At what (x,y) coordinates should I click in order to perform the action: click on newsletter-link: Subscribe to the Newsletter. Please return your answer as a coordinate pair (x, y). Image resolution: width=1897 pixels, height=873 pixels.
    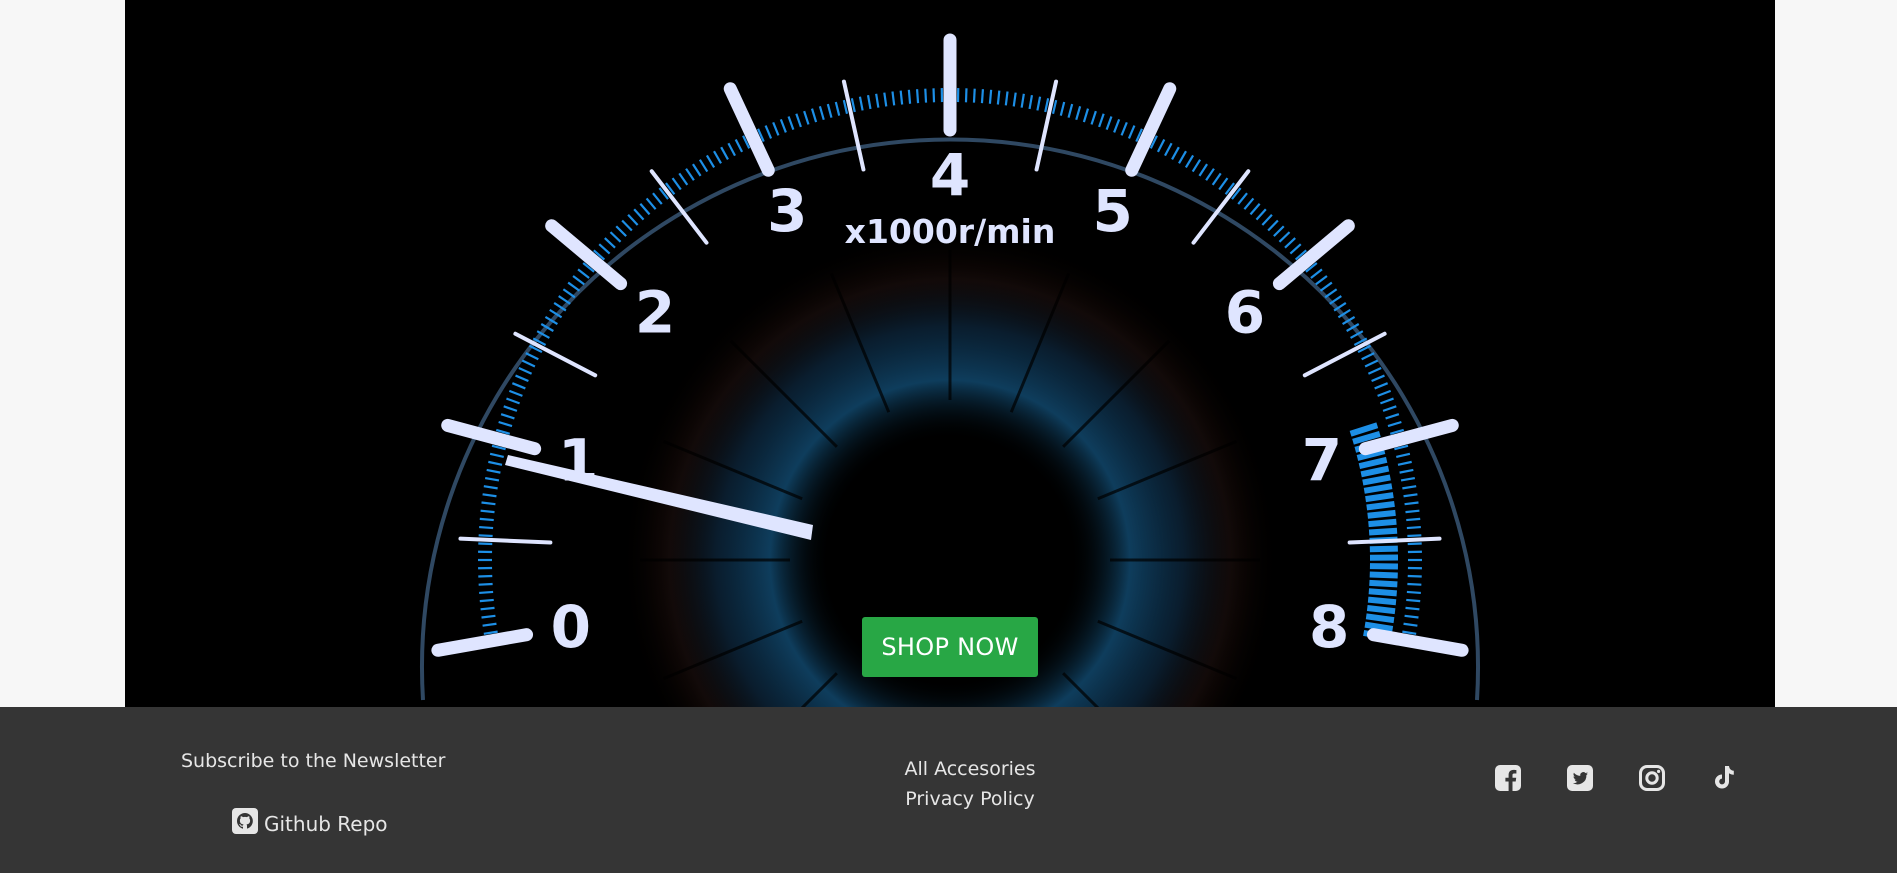
    Looking at the image, I should click on (313, 761).